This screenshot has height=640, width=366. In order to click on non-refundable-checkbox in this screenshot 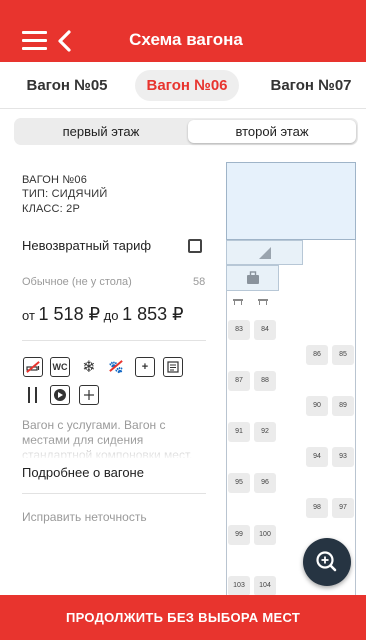, I will do `click(195, 246)`.